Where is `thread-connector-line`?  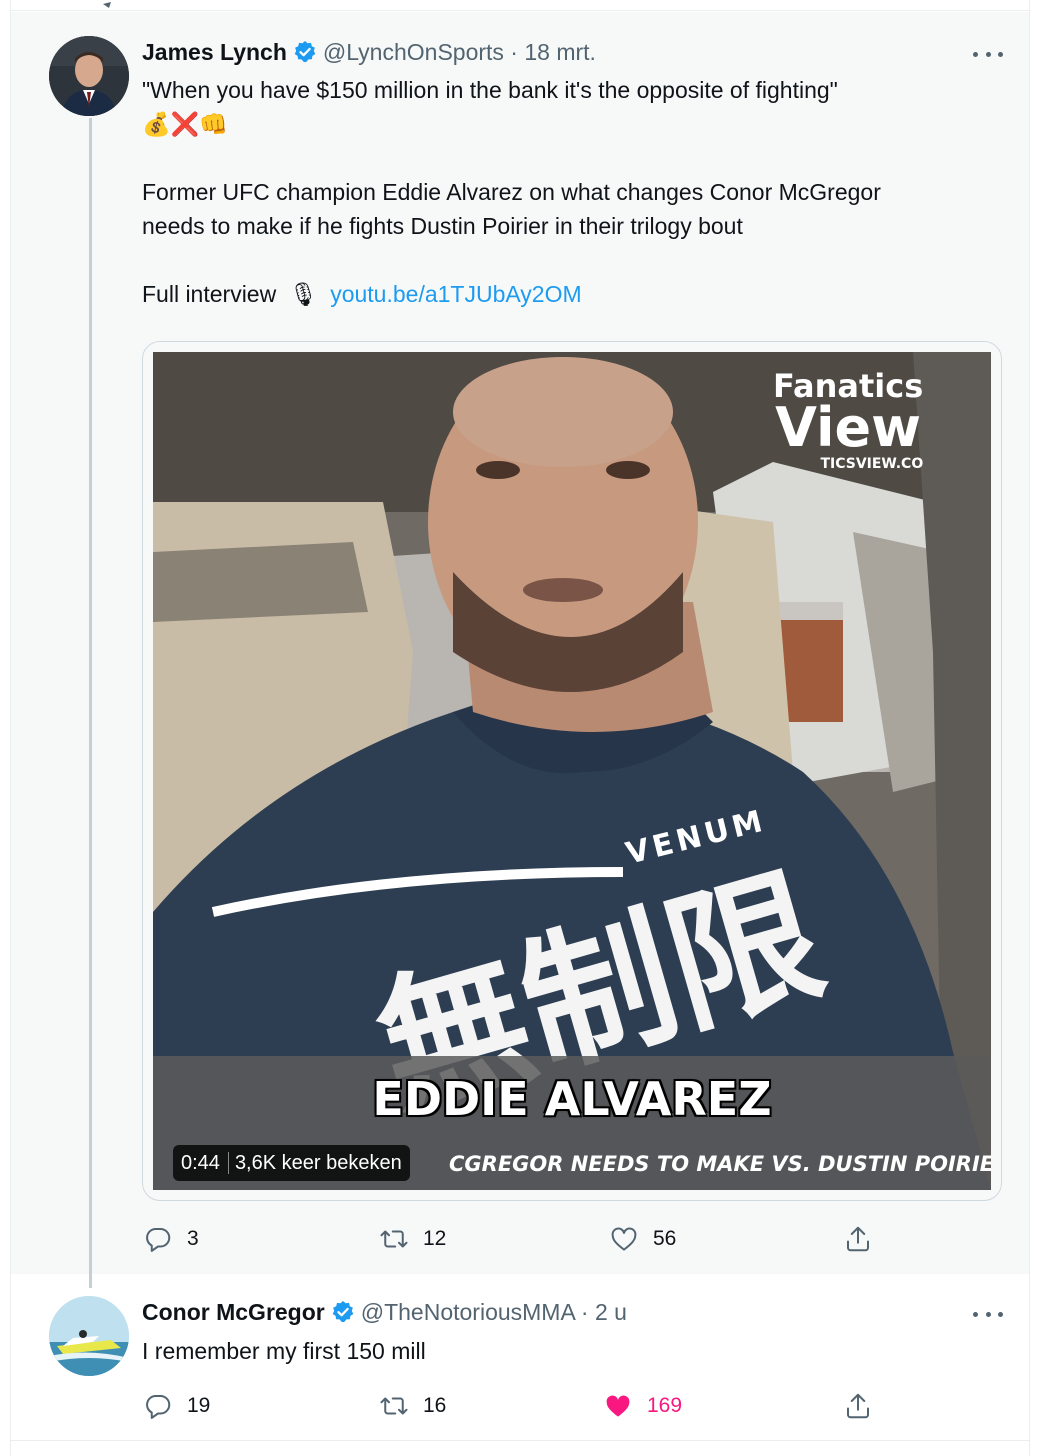
thread-connector-line is located at coordinates (90, 703).